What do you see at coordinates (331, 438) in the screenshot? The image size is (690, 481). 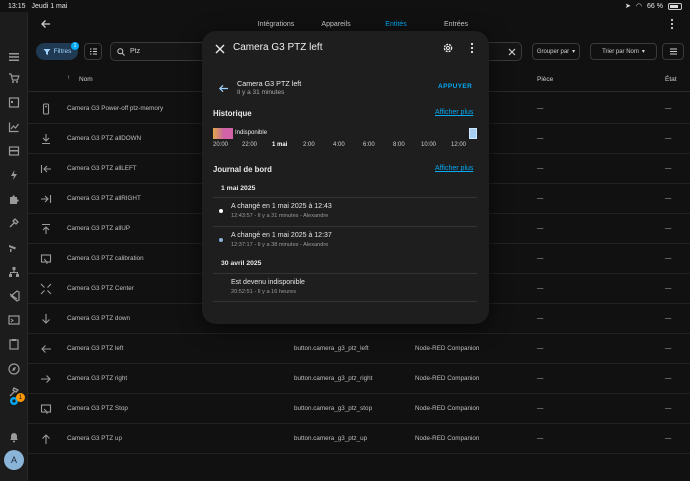 I see `row-entity-id: button.camera_g3_ptz_up` at bounding box center [331, 438].